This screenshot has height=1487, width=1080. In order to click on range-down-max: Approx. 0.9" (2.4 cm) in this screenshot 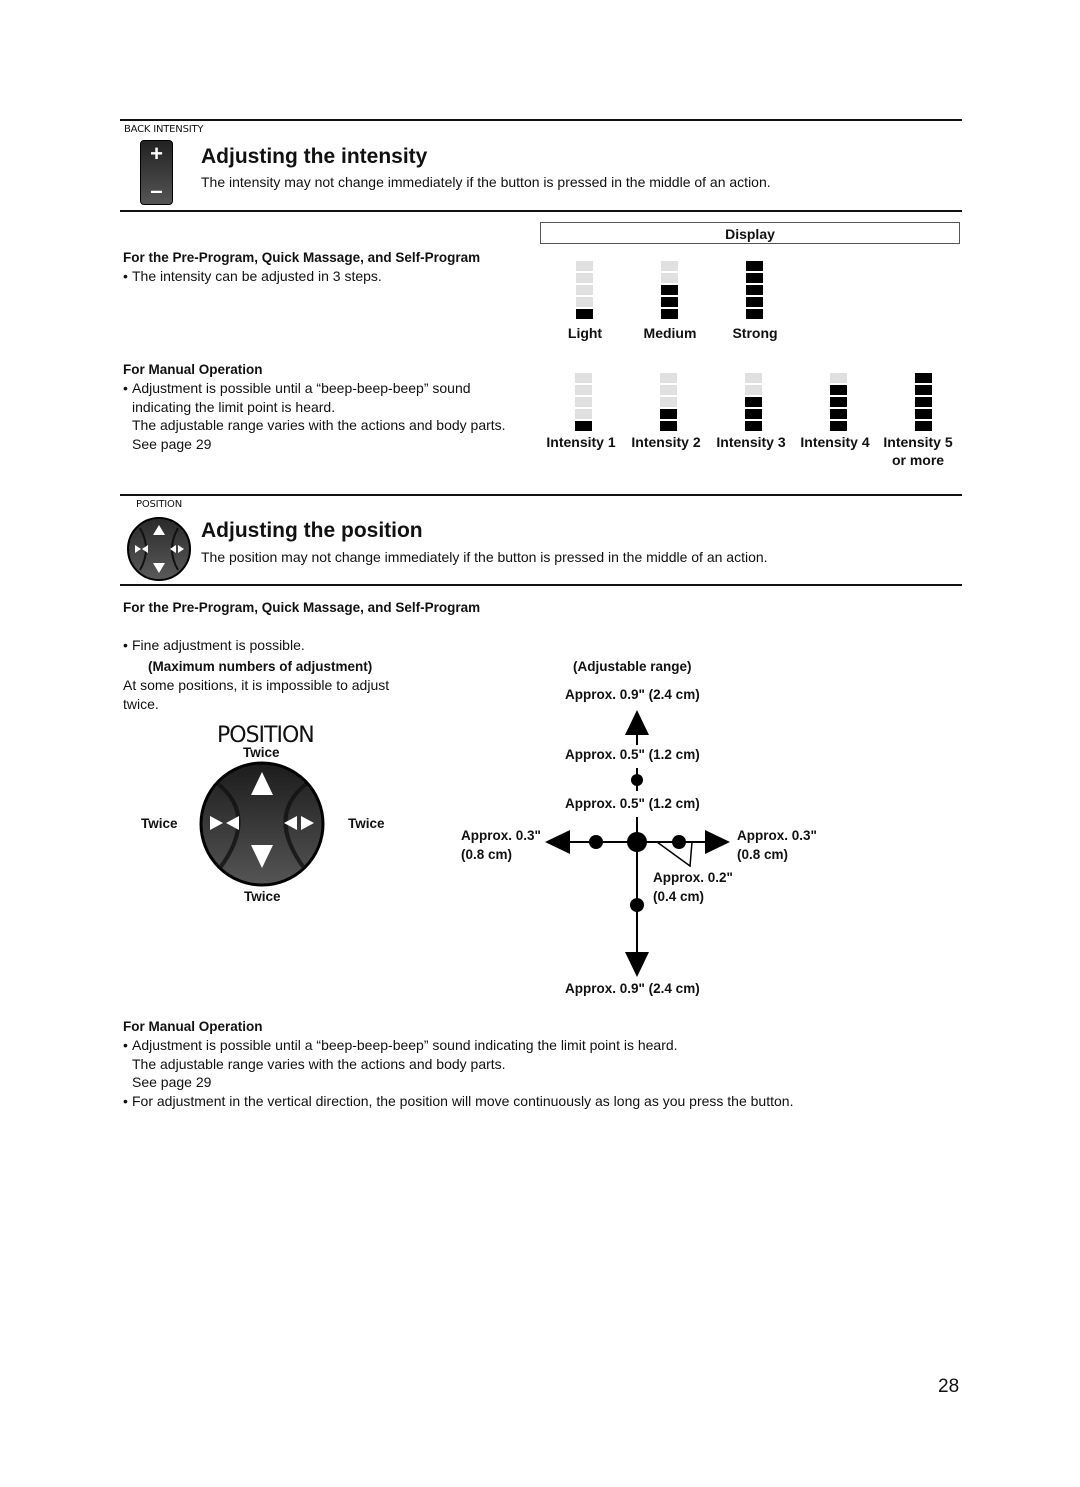, I will do `click(632, 988)`.